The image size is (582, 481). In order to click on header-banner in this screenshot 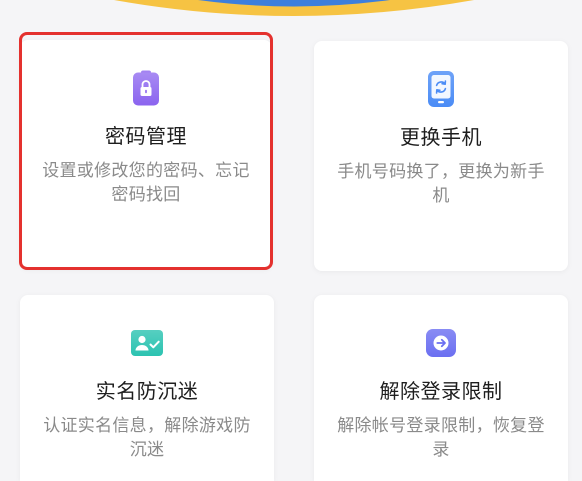, I will do `click(294, 8)`.